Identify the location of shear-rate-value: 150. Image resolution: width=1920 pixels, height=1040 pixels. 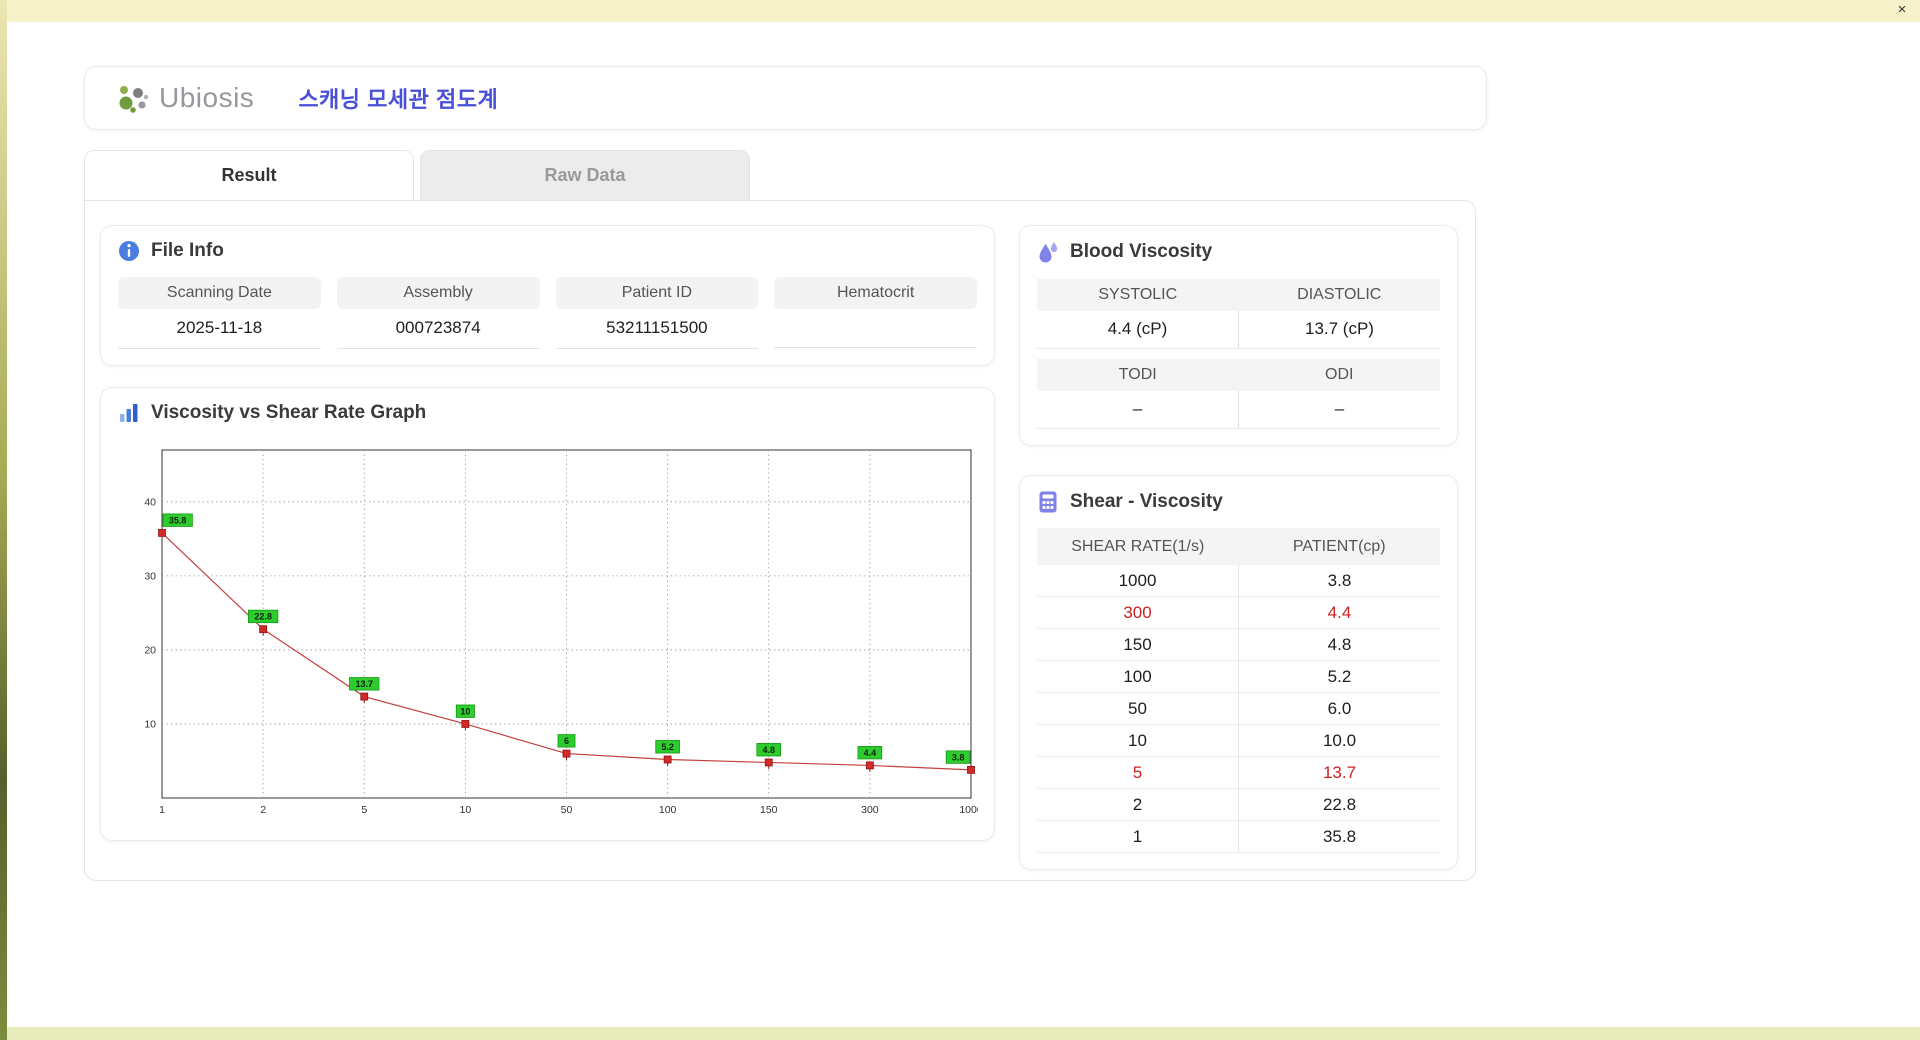
(1137, 644).